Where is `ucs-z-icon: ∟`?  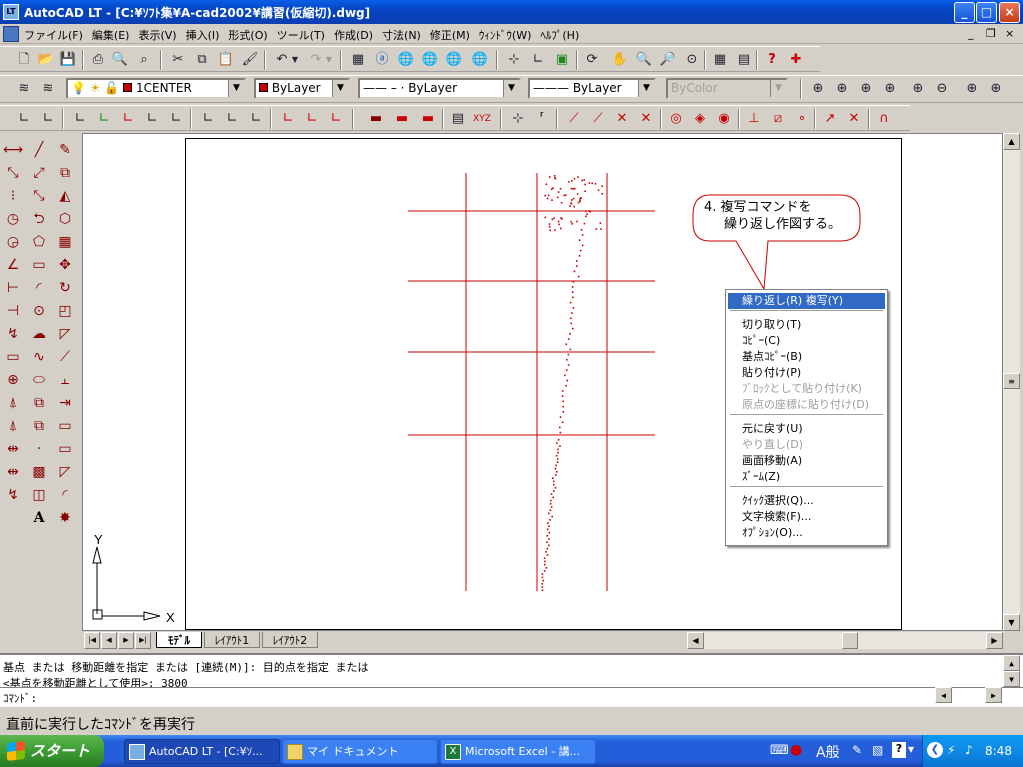
ucs-z-icon: ∟ is located at coordinates (232, 119).